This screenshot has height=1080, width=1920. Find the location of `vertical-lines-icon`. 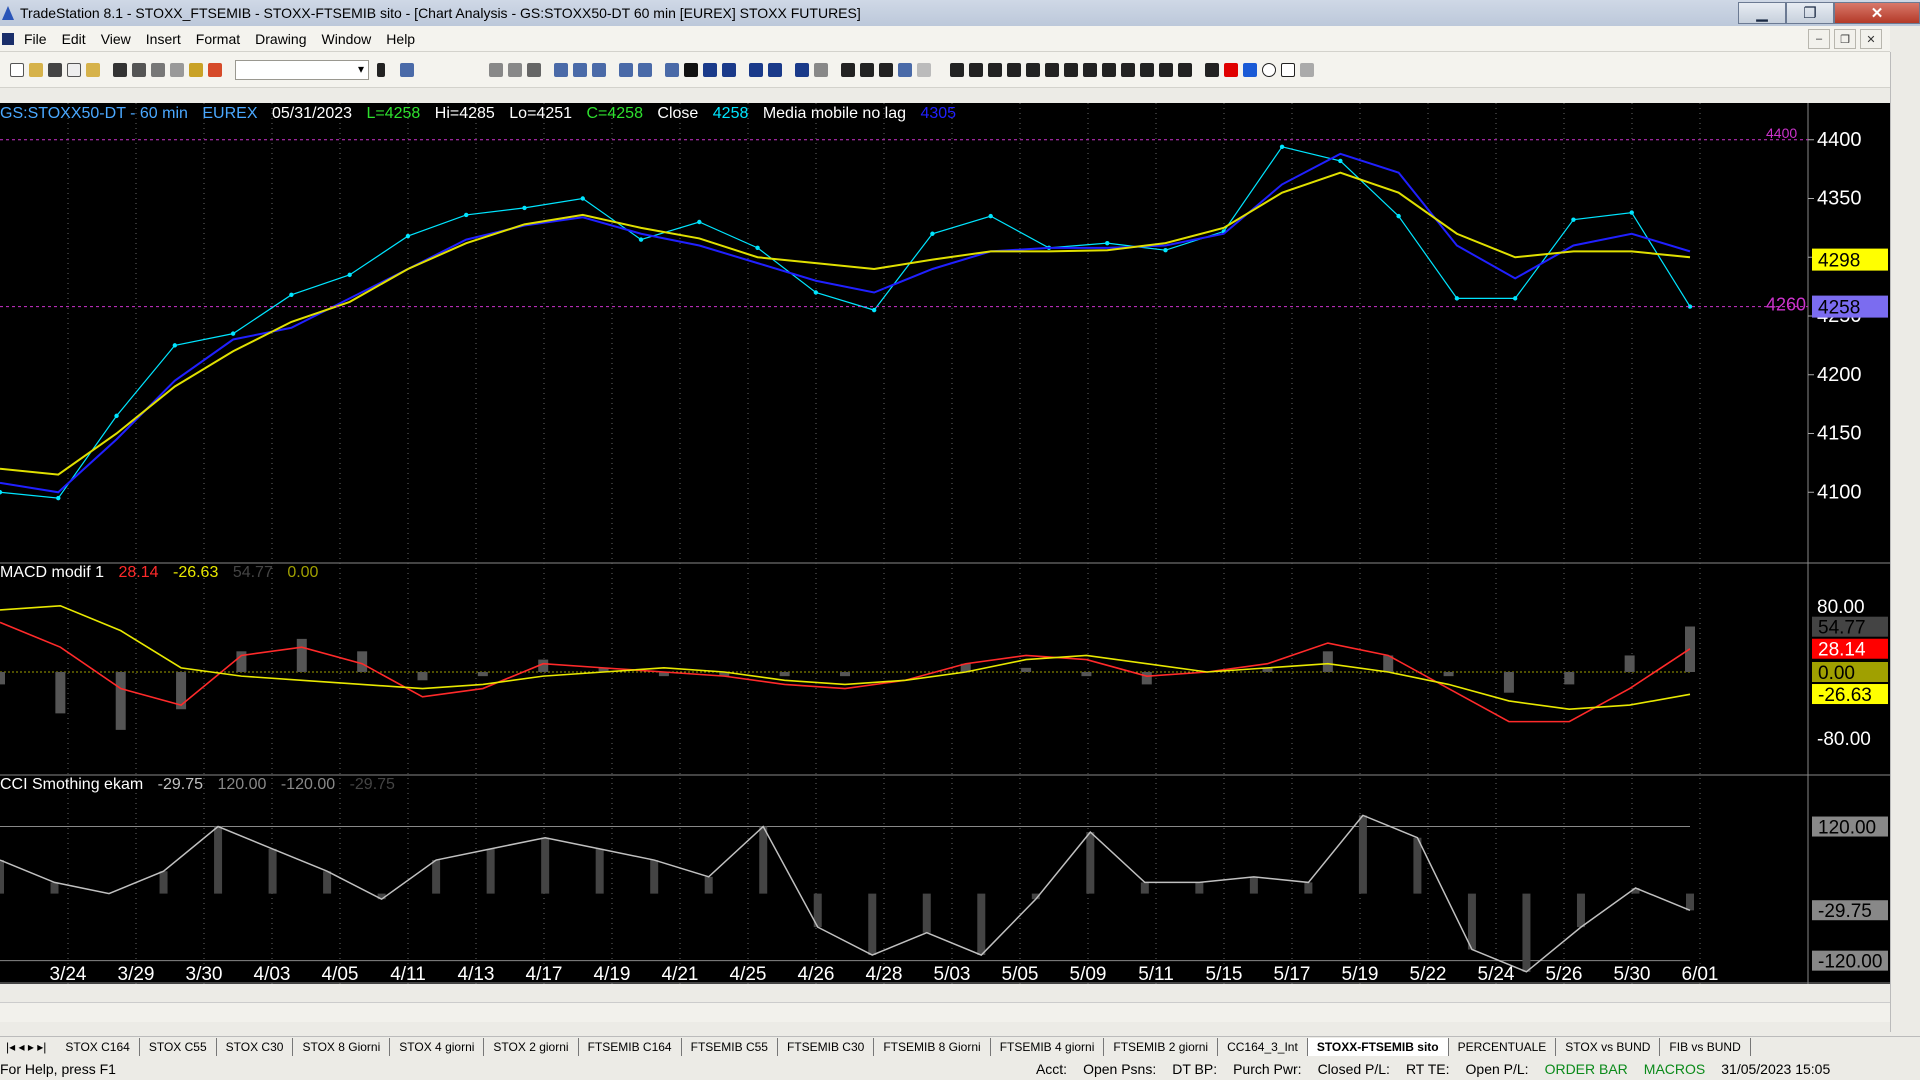

vertical-lines-icon is located at coordinates (976, 69).